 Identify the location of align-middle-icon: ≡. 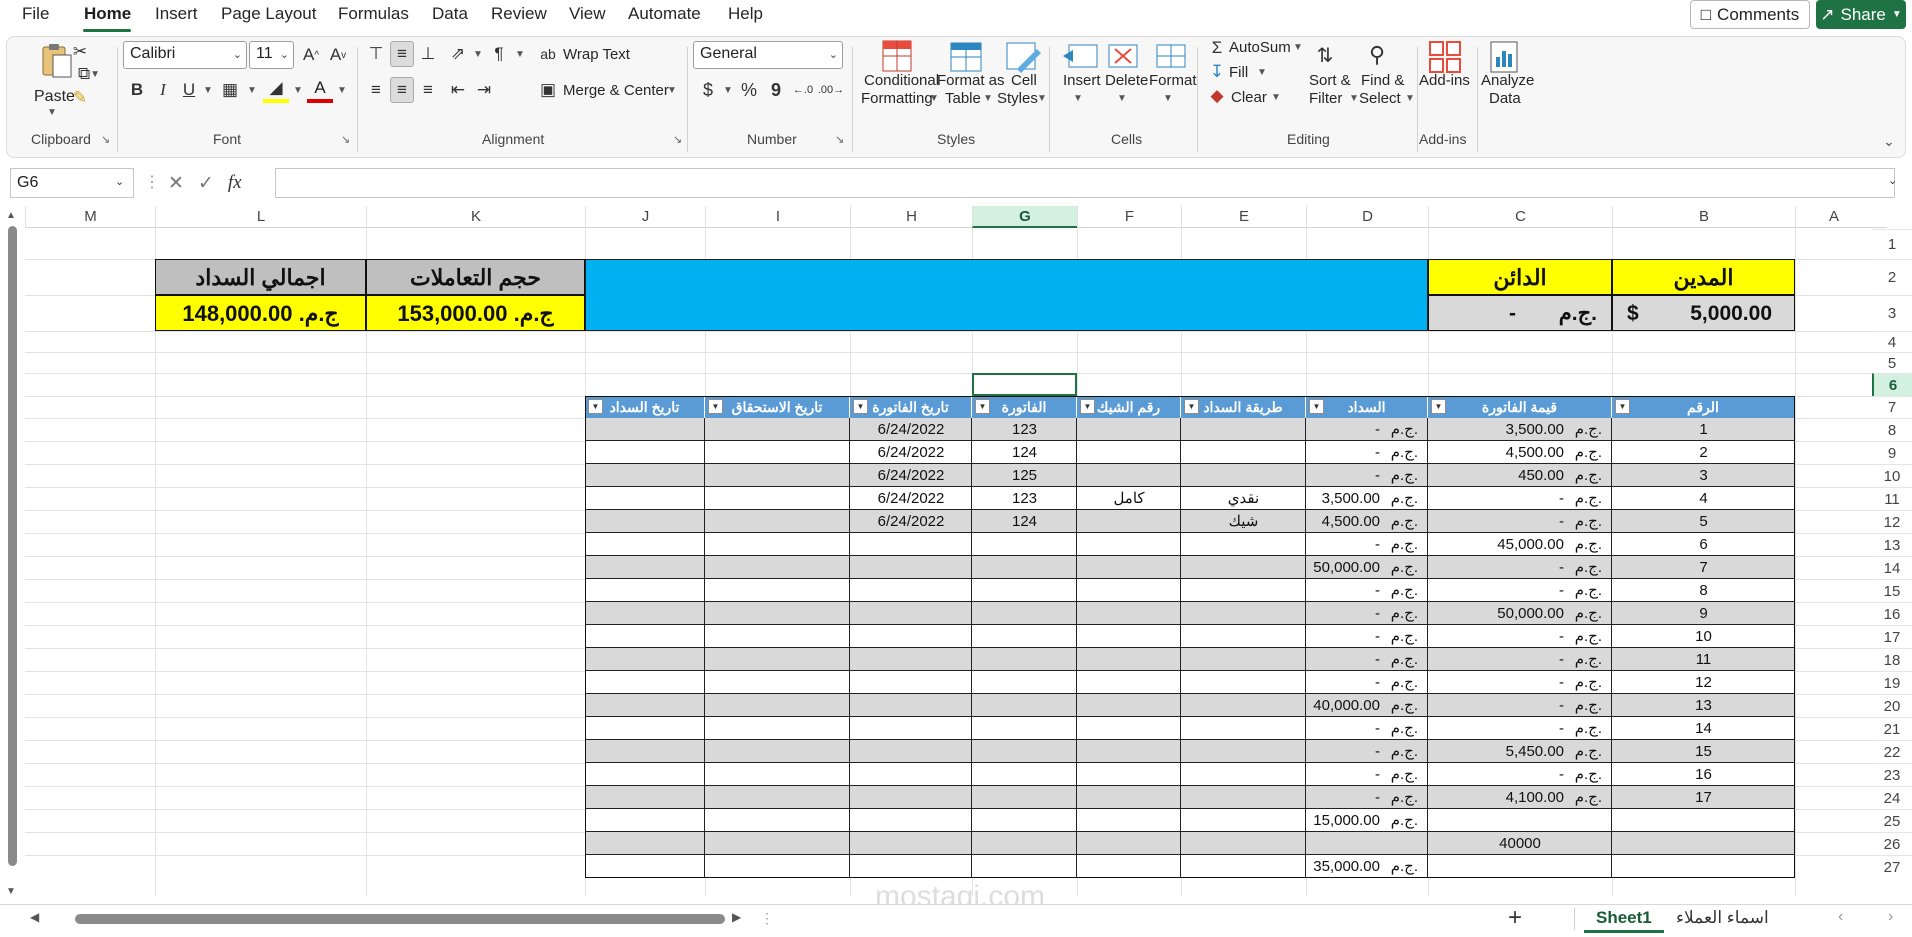
(402, 54).